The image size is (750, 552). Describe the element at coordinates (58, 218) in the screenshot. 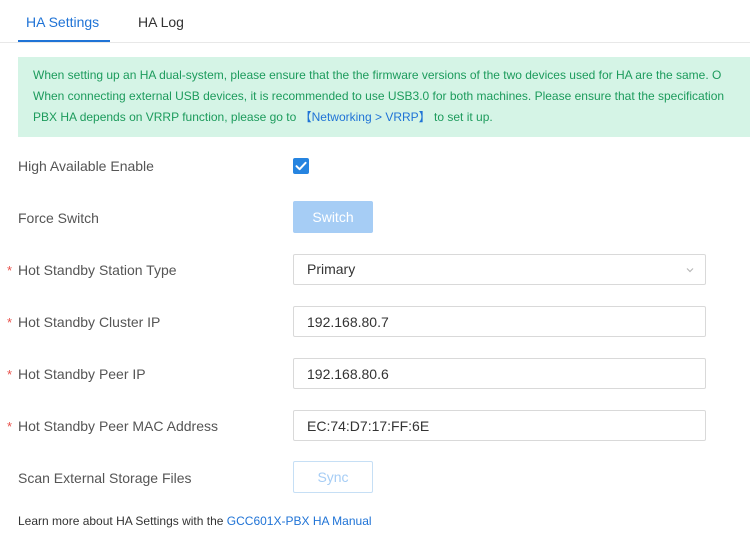

I see `force-switch-label: Force Switch` at that location.